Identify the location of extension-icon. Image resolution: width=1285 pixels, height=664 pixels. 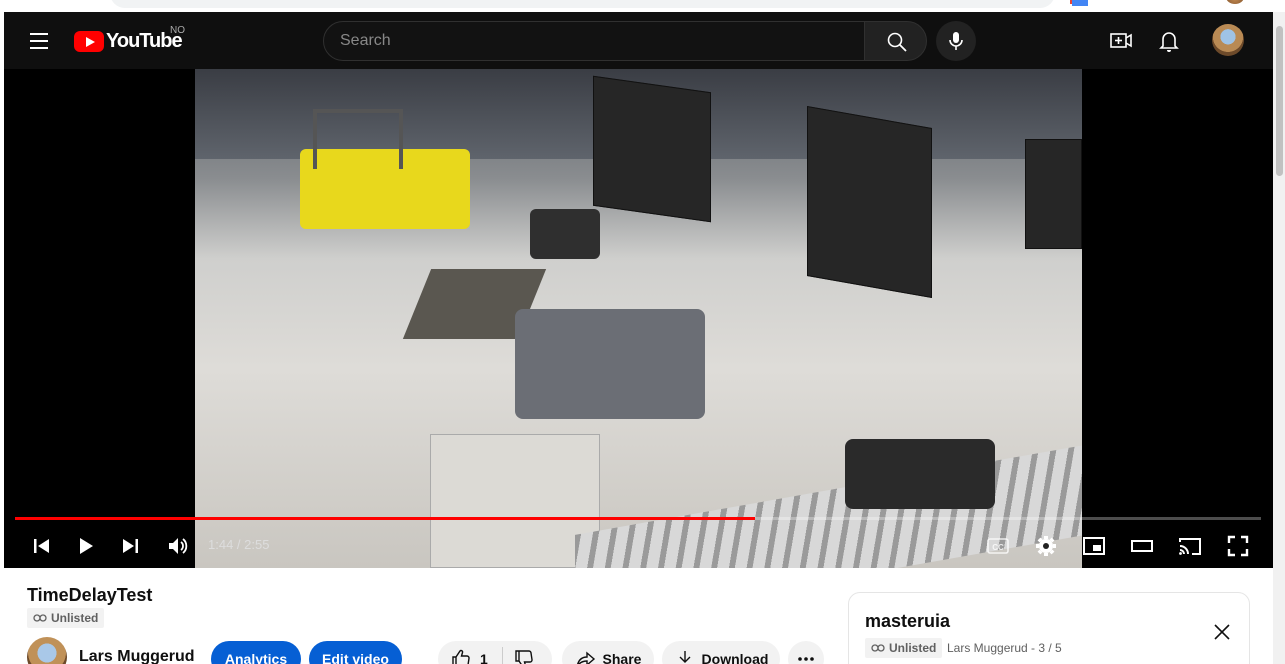
(1080, 3).